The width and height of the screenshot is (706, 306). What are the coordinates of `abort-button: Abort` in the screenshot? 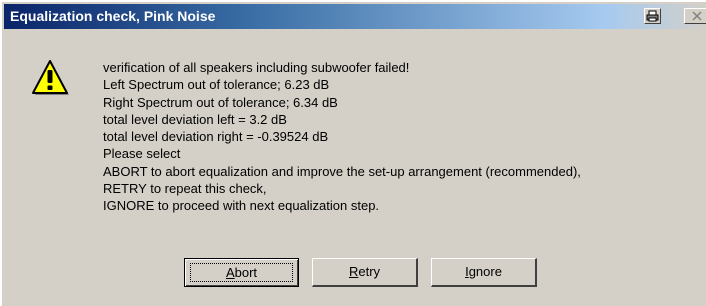 It's located at (241, 272).